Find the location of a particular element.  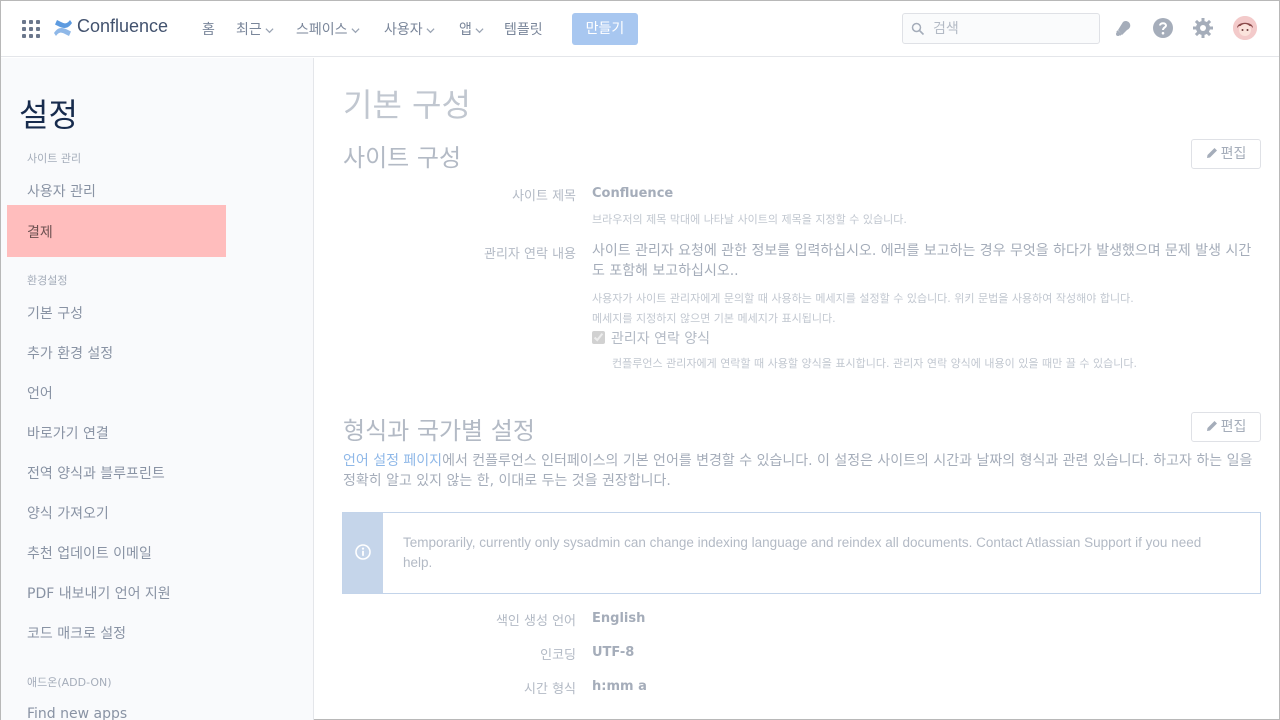

site-title-description: 브라우저의 제목 막대에 나타날 사이트의 제목을 지정할 수 있습니다. is located at coordinates (749, 219).